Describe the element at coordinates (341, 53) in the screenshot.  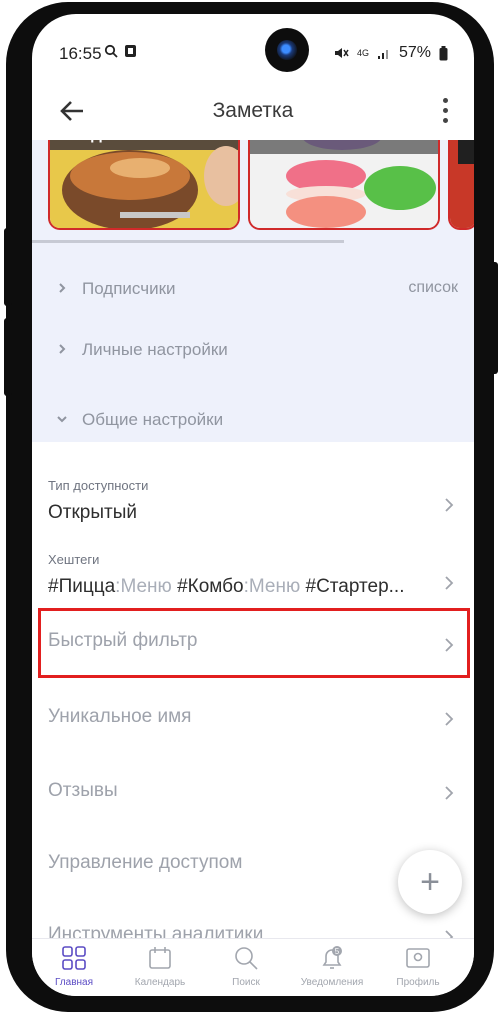
I see `mute-icon` at that location.